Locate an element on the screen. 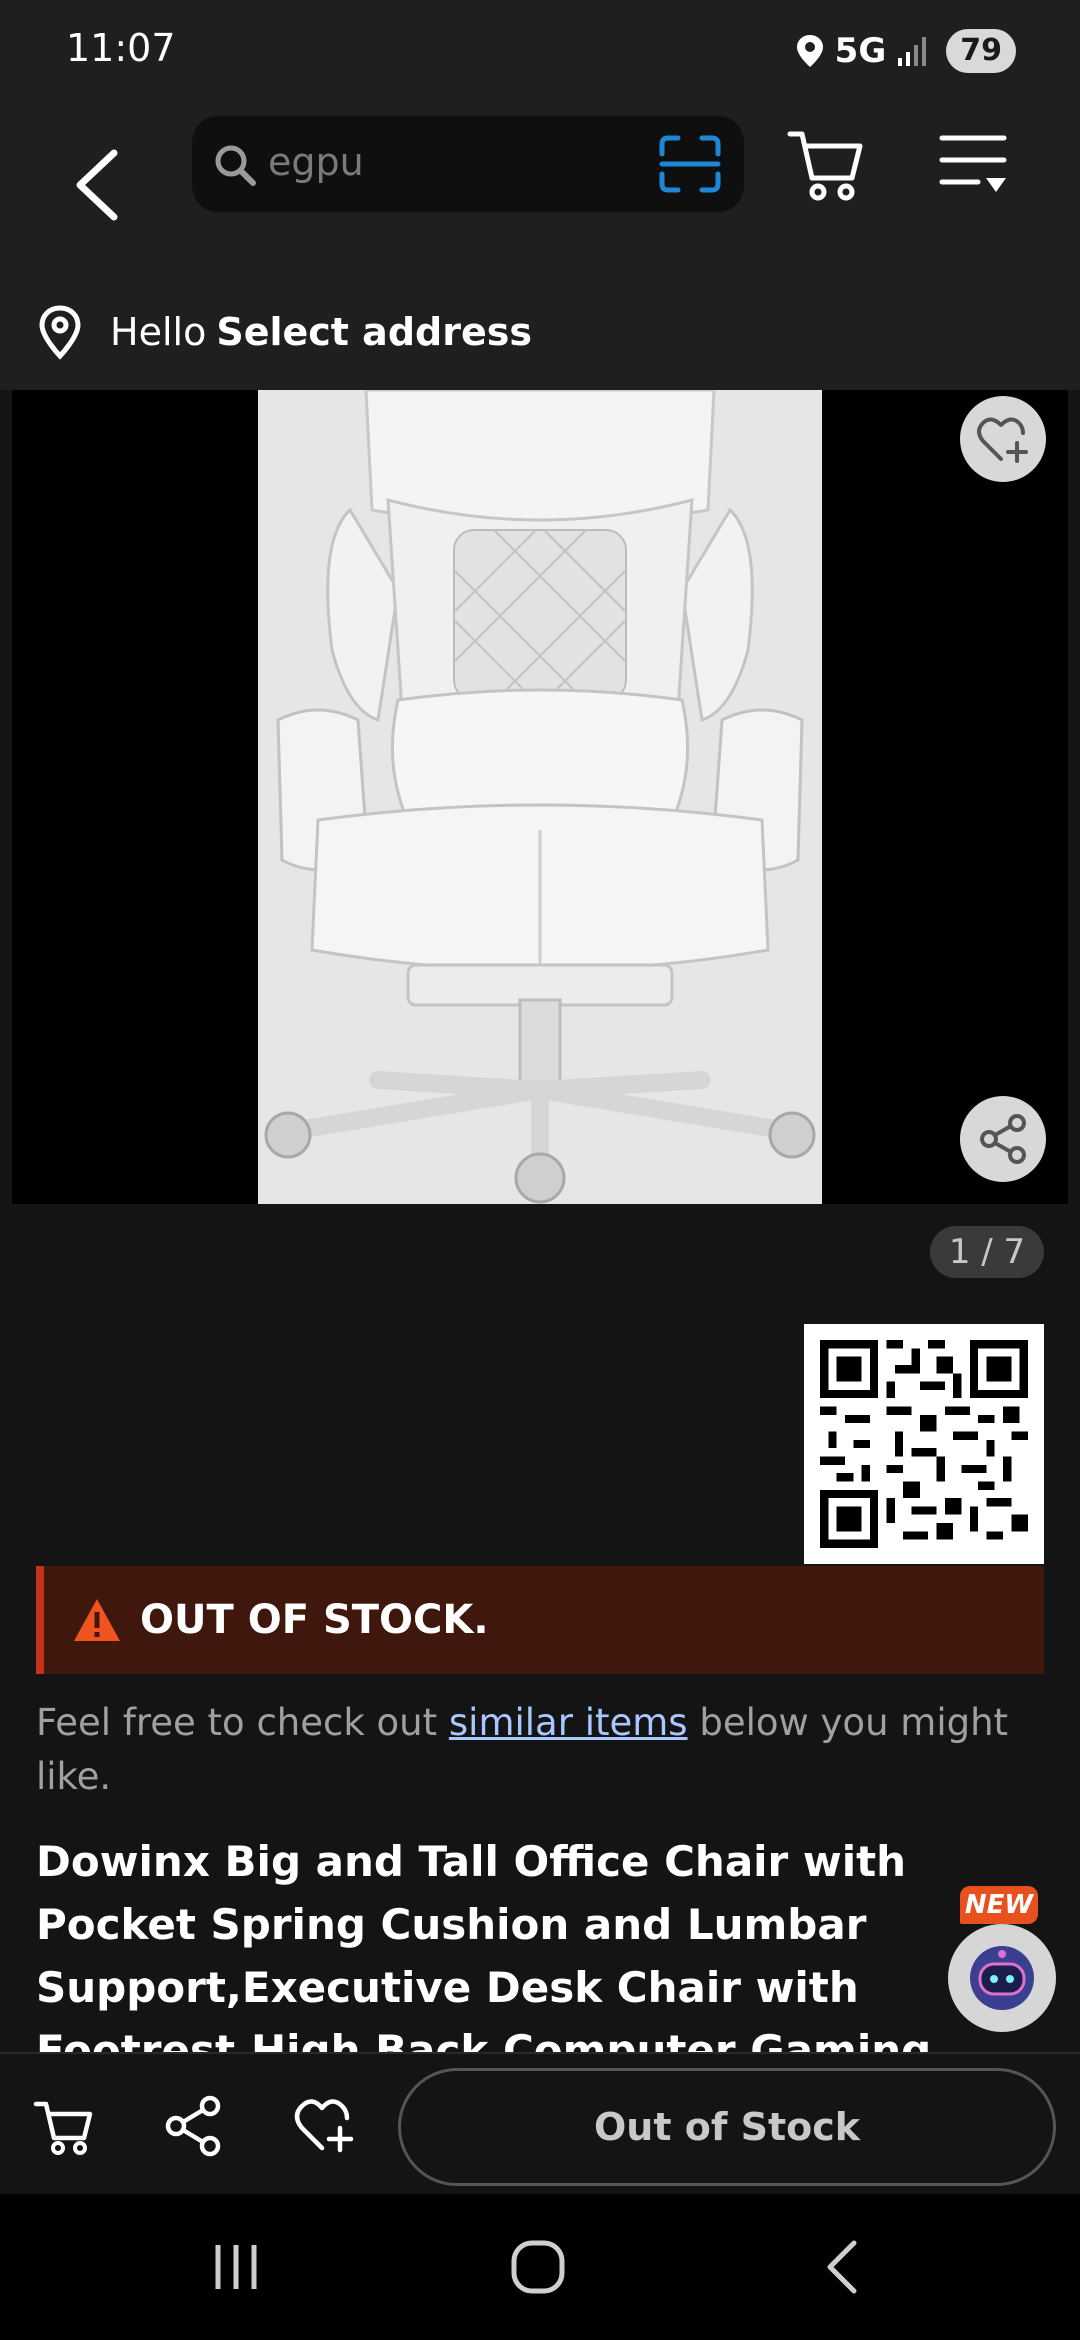 The image size is (1080, 2340). add-to-wishlist-button is located at coordinates (1003, 439).